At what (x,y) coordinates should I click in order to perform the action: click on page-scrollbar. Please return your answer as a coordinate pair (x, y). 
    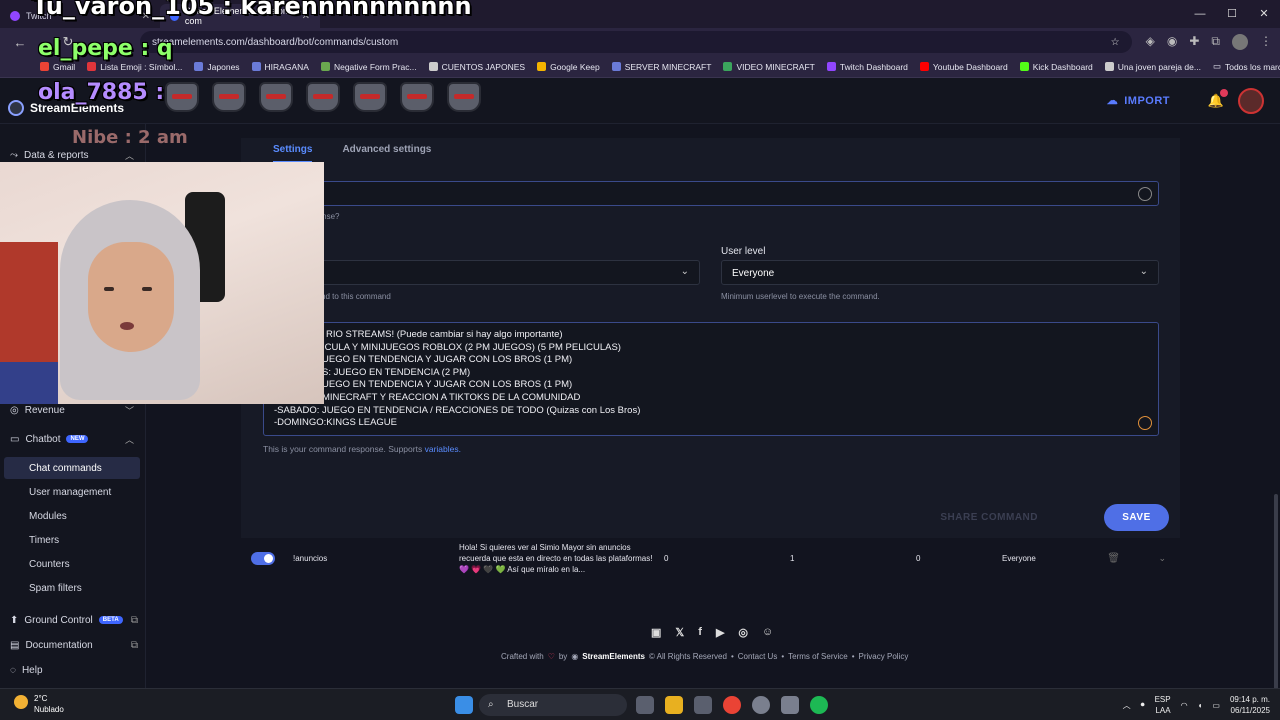
    Looking at the image, I should click on (1276, 604).